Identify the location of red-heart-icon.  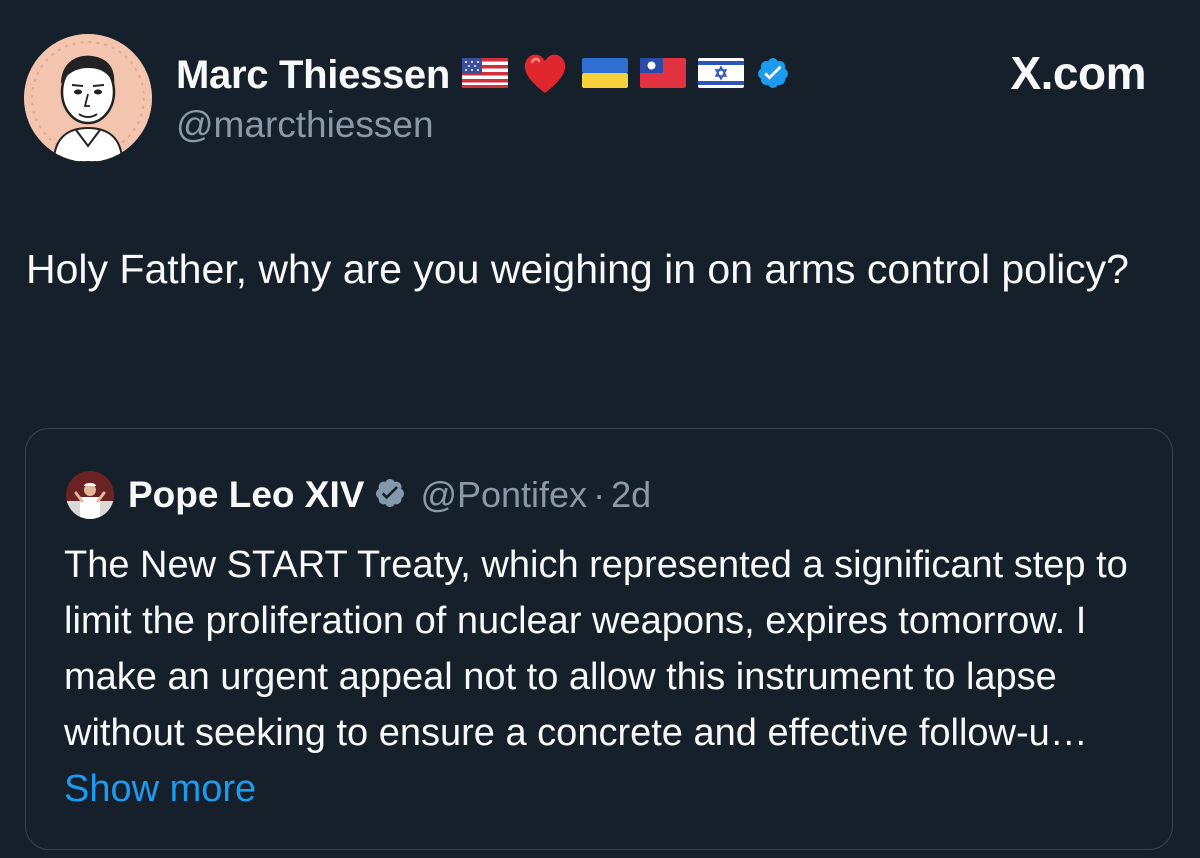
(545, 75).